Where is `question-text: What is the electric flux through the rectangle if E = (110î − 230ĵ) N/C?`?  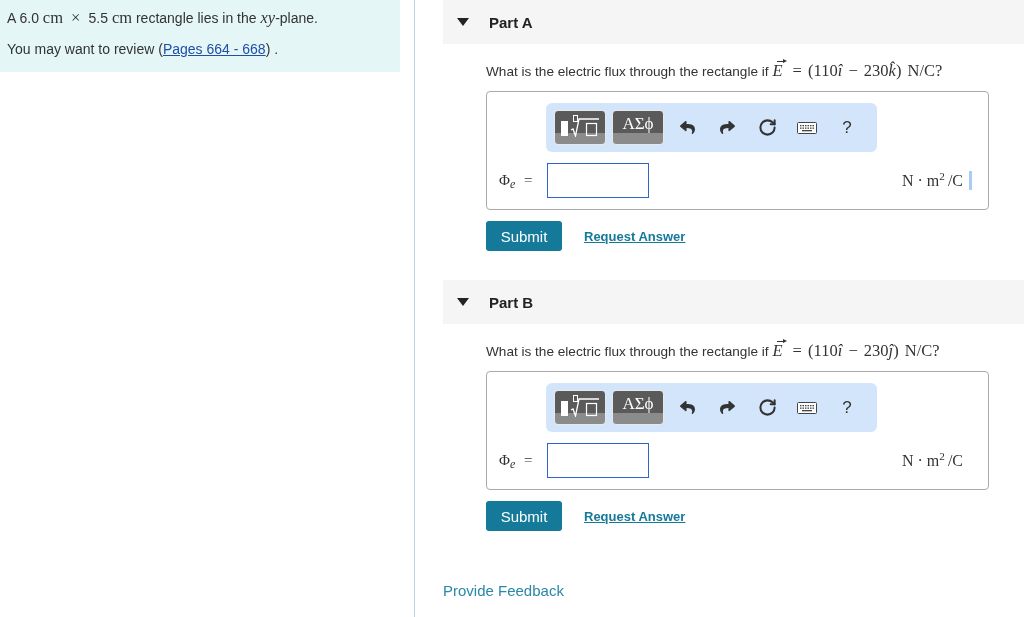
question-text: What is the electric flux through the rectangle if E = (110î − 230ĵ) N/C? is located at coordinates (713, 351).